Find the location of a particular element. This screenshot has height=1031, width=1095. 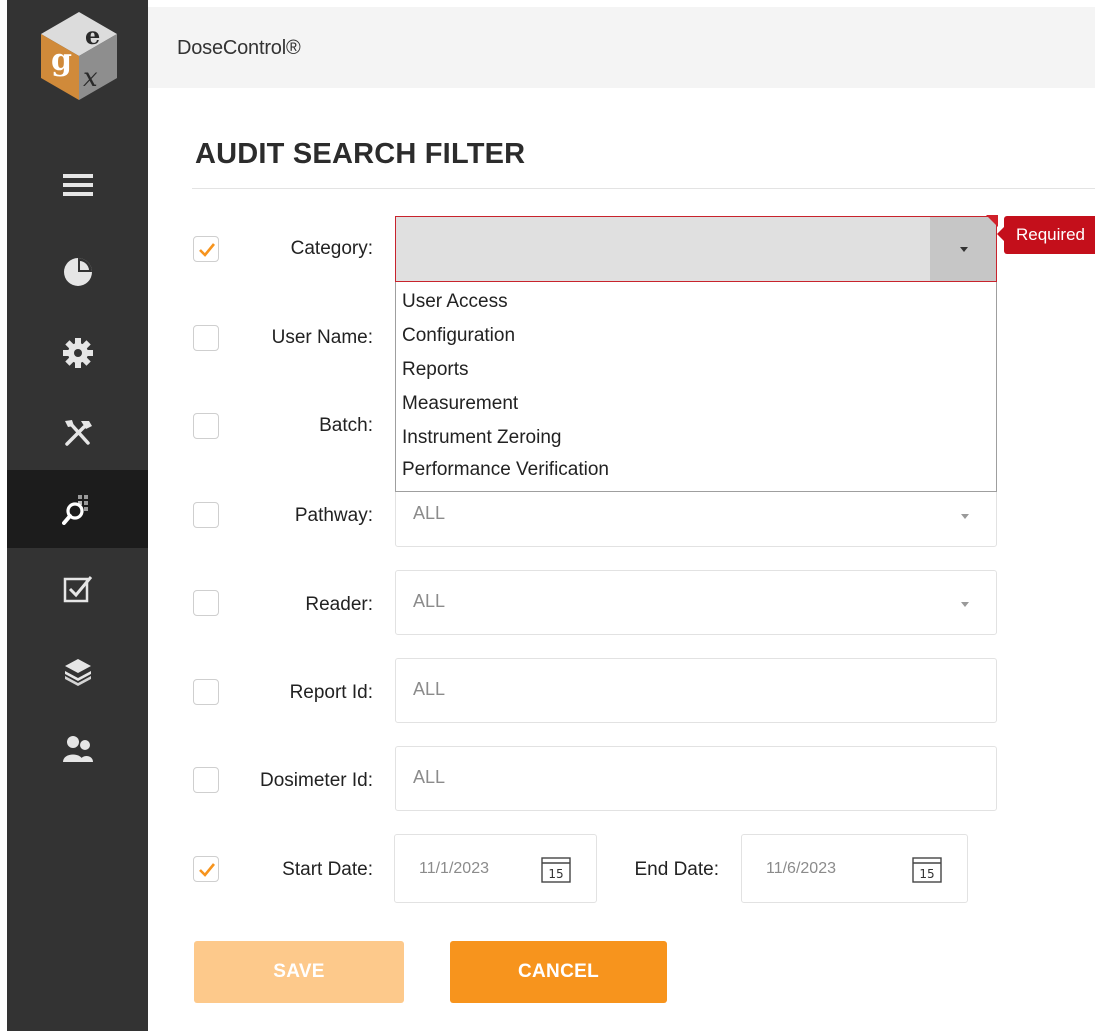

reader-value: ALL is located at coordinates (429, 601).